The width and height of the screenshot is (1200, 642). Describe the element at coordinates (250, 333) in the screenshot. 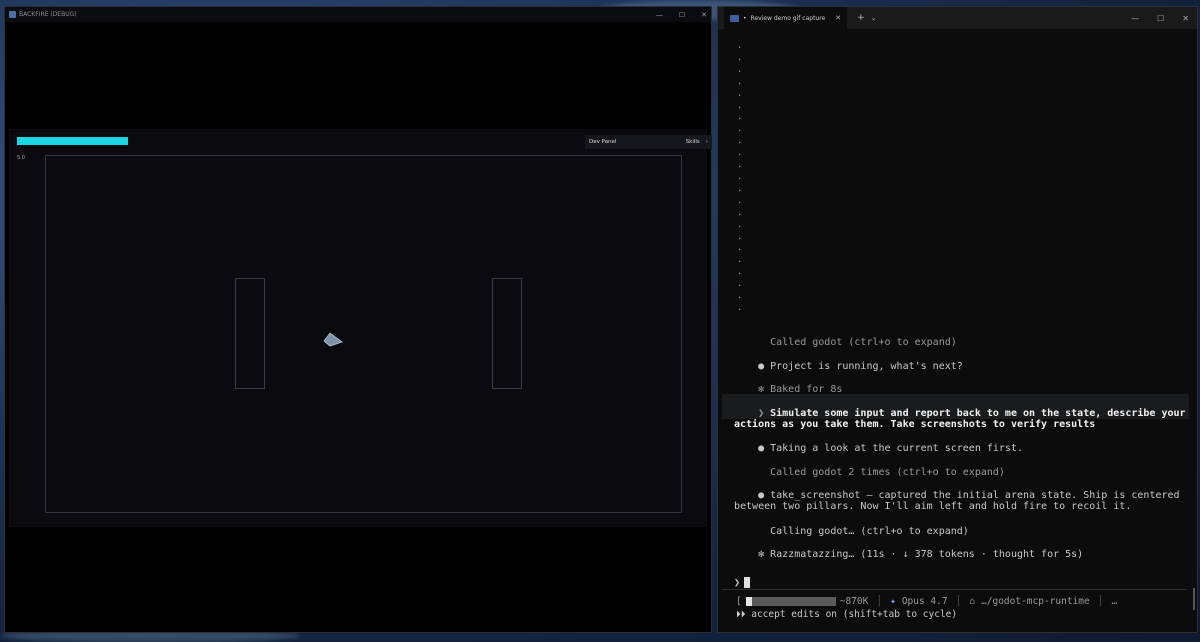

I see `left-pillar` at that location.